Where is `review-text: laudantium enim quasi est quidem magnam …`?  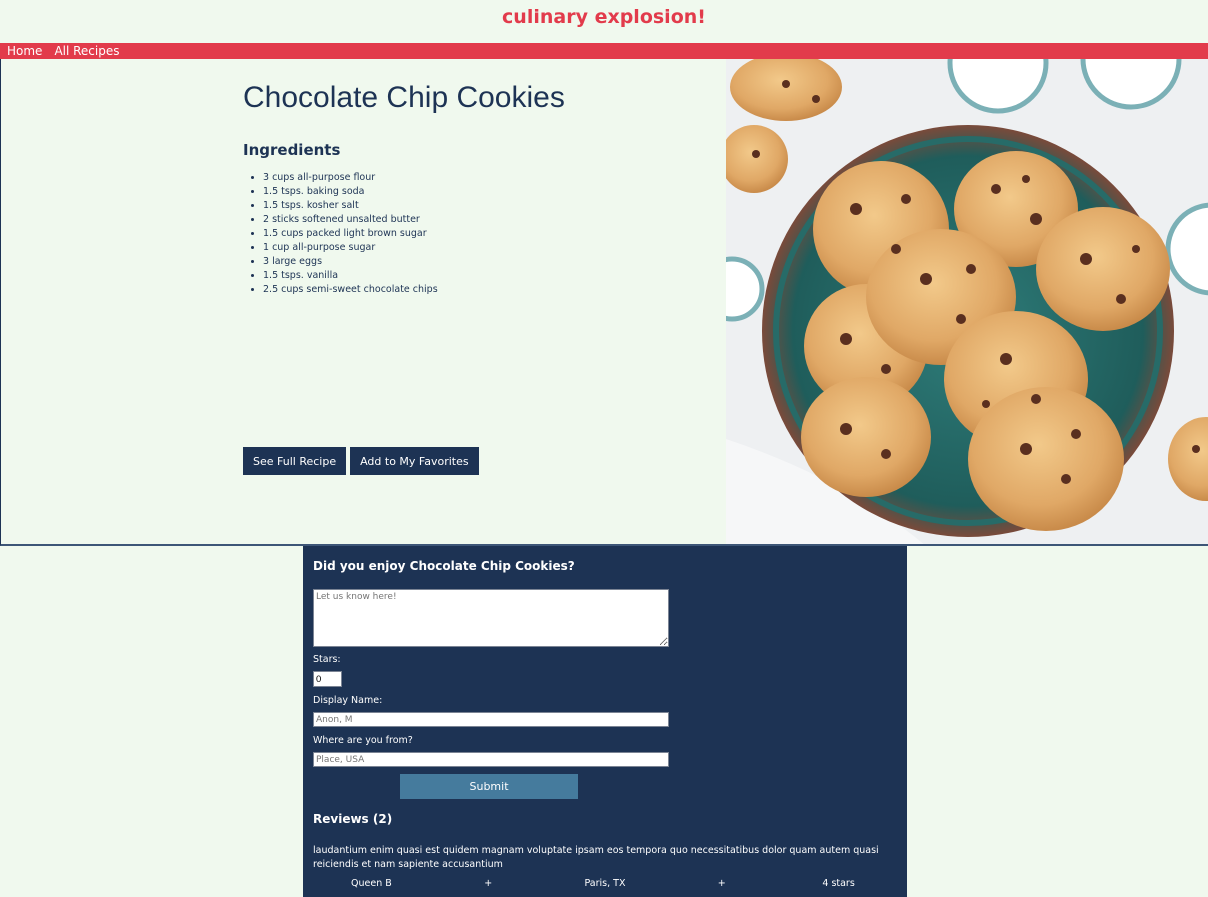 review-text: laudantium enim quasi est quidem magnam … is located at coordinates (596, 857).